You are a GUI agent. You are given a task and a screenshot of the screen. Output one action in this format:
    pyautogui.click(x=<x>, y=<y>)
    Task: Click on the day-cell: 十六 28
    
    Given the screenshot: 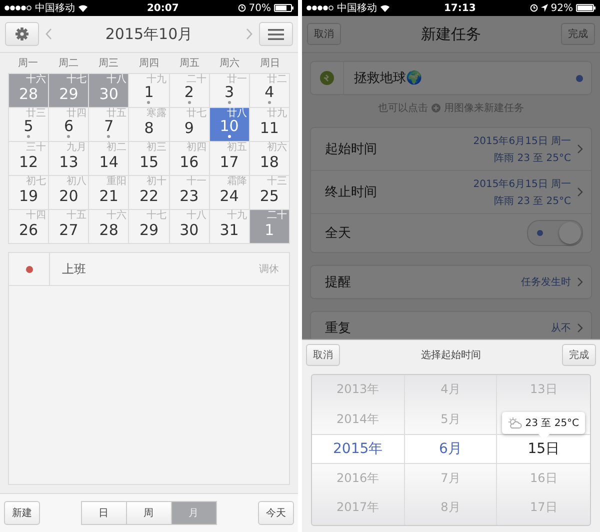 What is the action you would take?
    pyautogui.click(x=109, y=227)
    